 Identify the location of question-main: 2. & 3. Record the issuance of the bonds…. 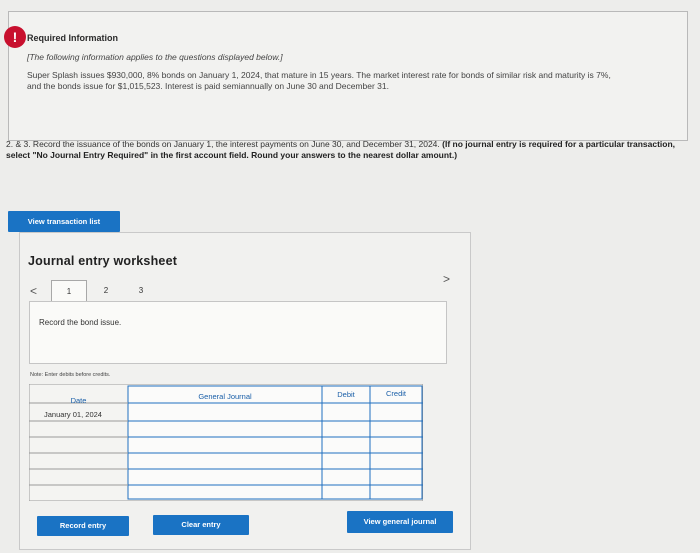
(223, 144).